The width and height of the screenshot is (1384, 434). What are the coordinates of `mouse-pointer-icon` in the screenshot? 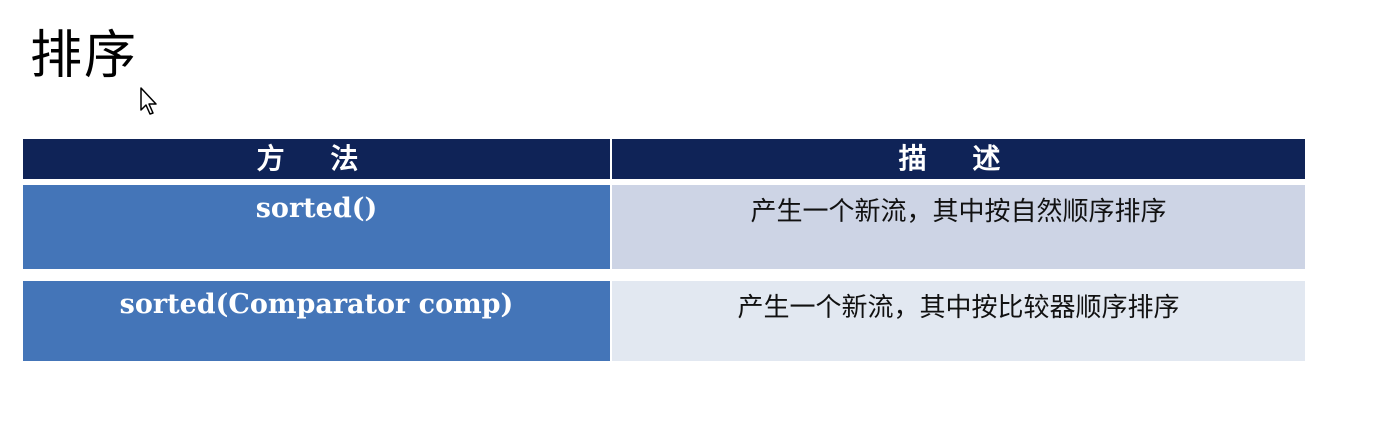 It's located at (148, 101).